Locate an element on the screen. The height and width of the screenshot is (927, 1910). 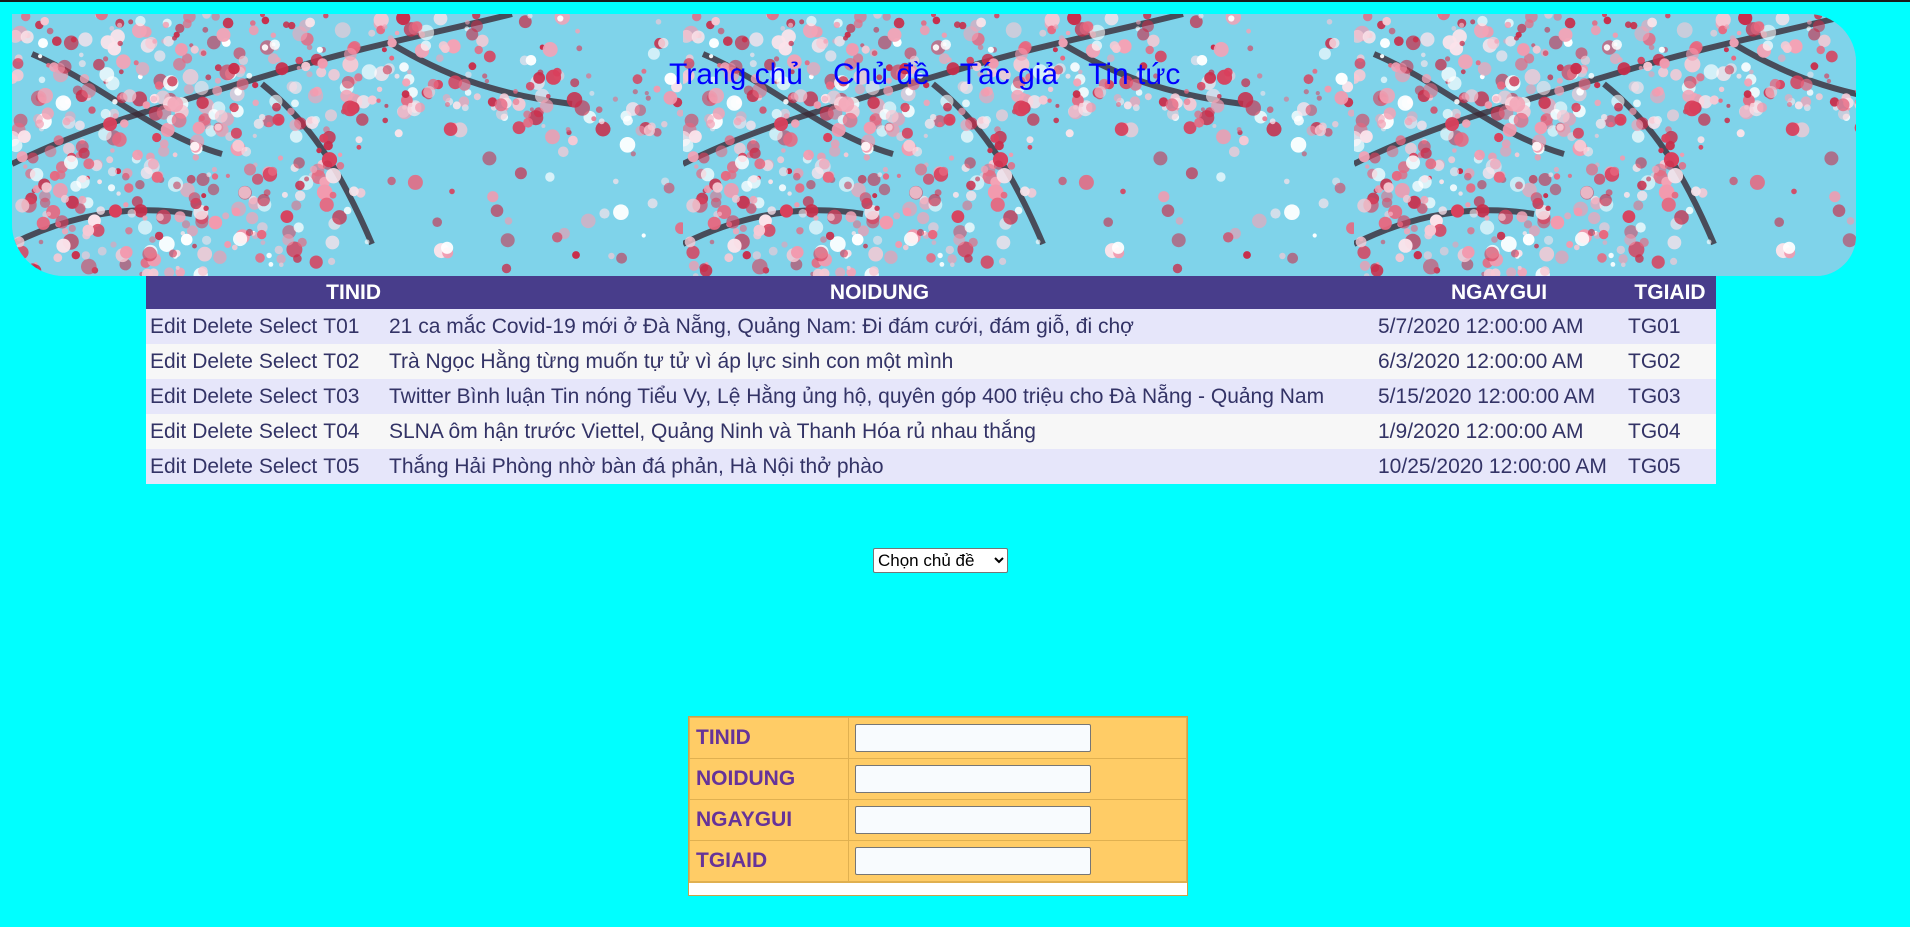
row-actions-cell: Edit Delete Select T02 is located at coordinates (265, 361).